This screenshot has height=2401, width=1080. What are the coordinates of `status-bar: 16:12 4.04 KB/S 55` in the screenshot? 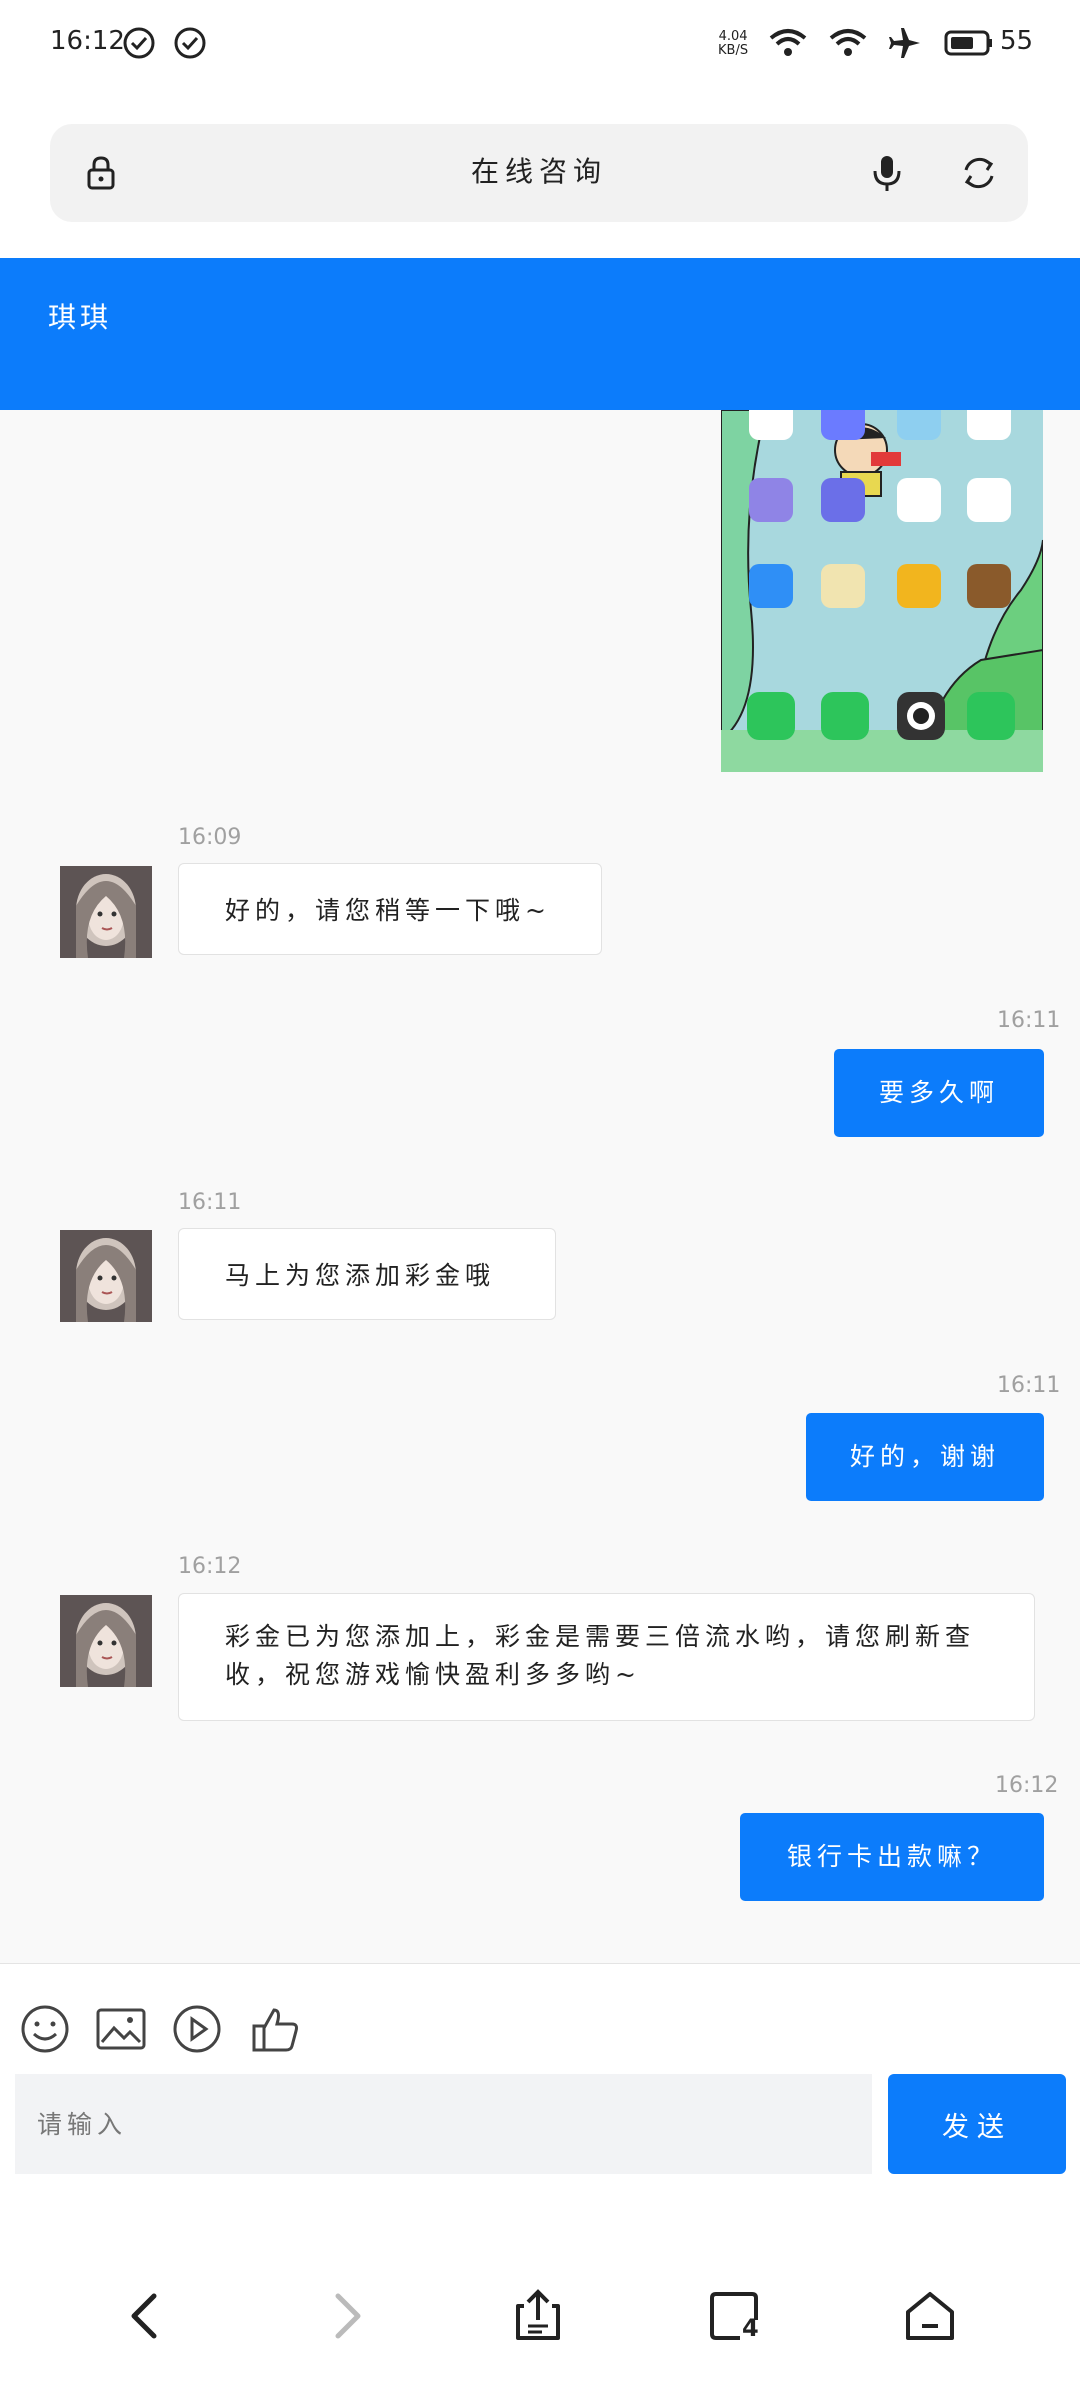 It's located at (540, 44).